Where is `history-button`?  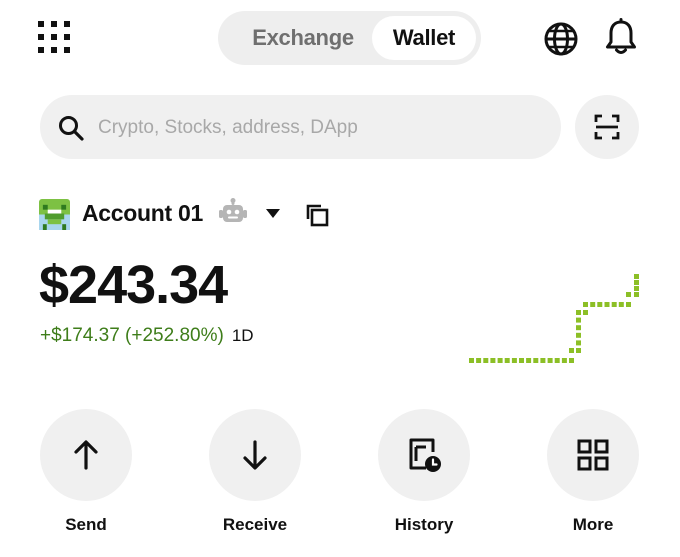
history-button is located at coordinates (424, 455).